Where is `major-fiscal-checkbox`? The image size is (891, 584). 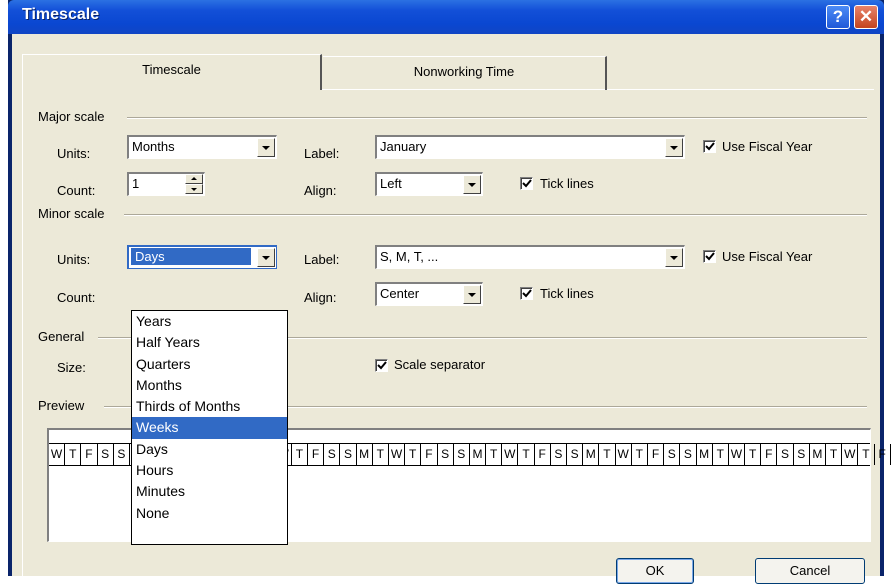
major-fiscal-checkbox is located at coordinates (709, 146).